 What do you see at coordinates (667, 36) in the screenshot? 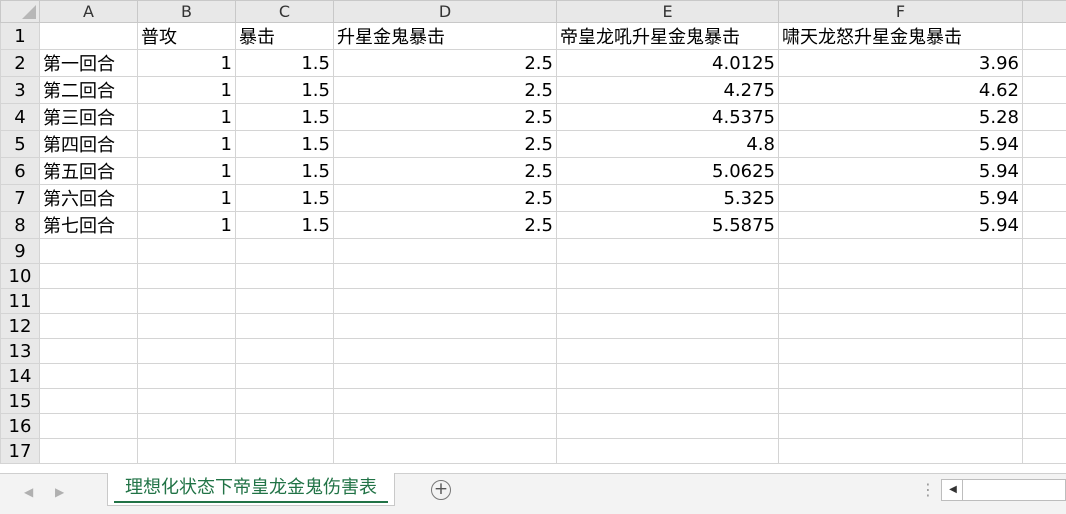
I see `cell: 帝皇龙吼升星金鬼暴击` at bounding box center [667, 36].